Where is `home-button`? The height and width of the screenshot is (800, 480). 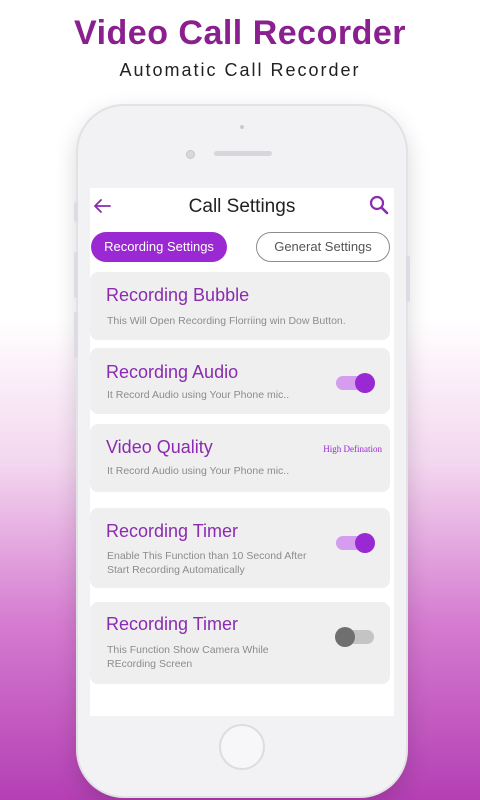
home-button is located at coordinates (242, 747).